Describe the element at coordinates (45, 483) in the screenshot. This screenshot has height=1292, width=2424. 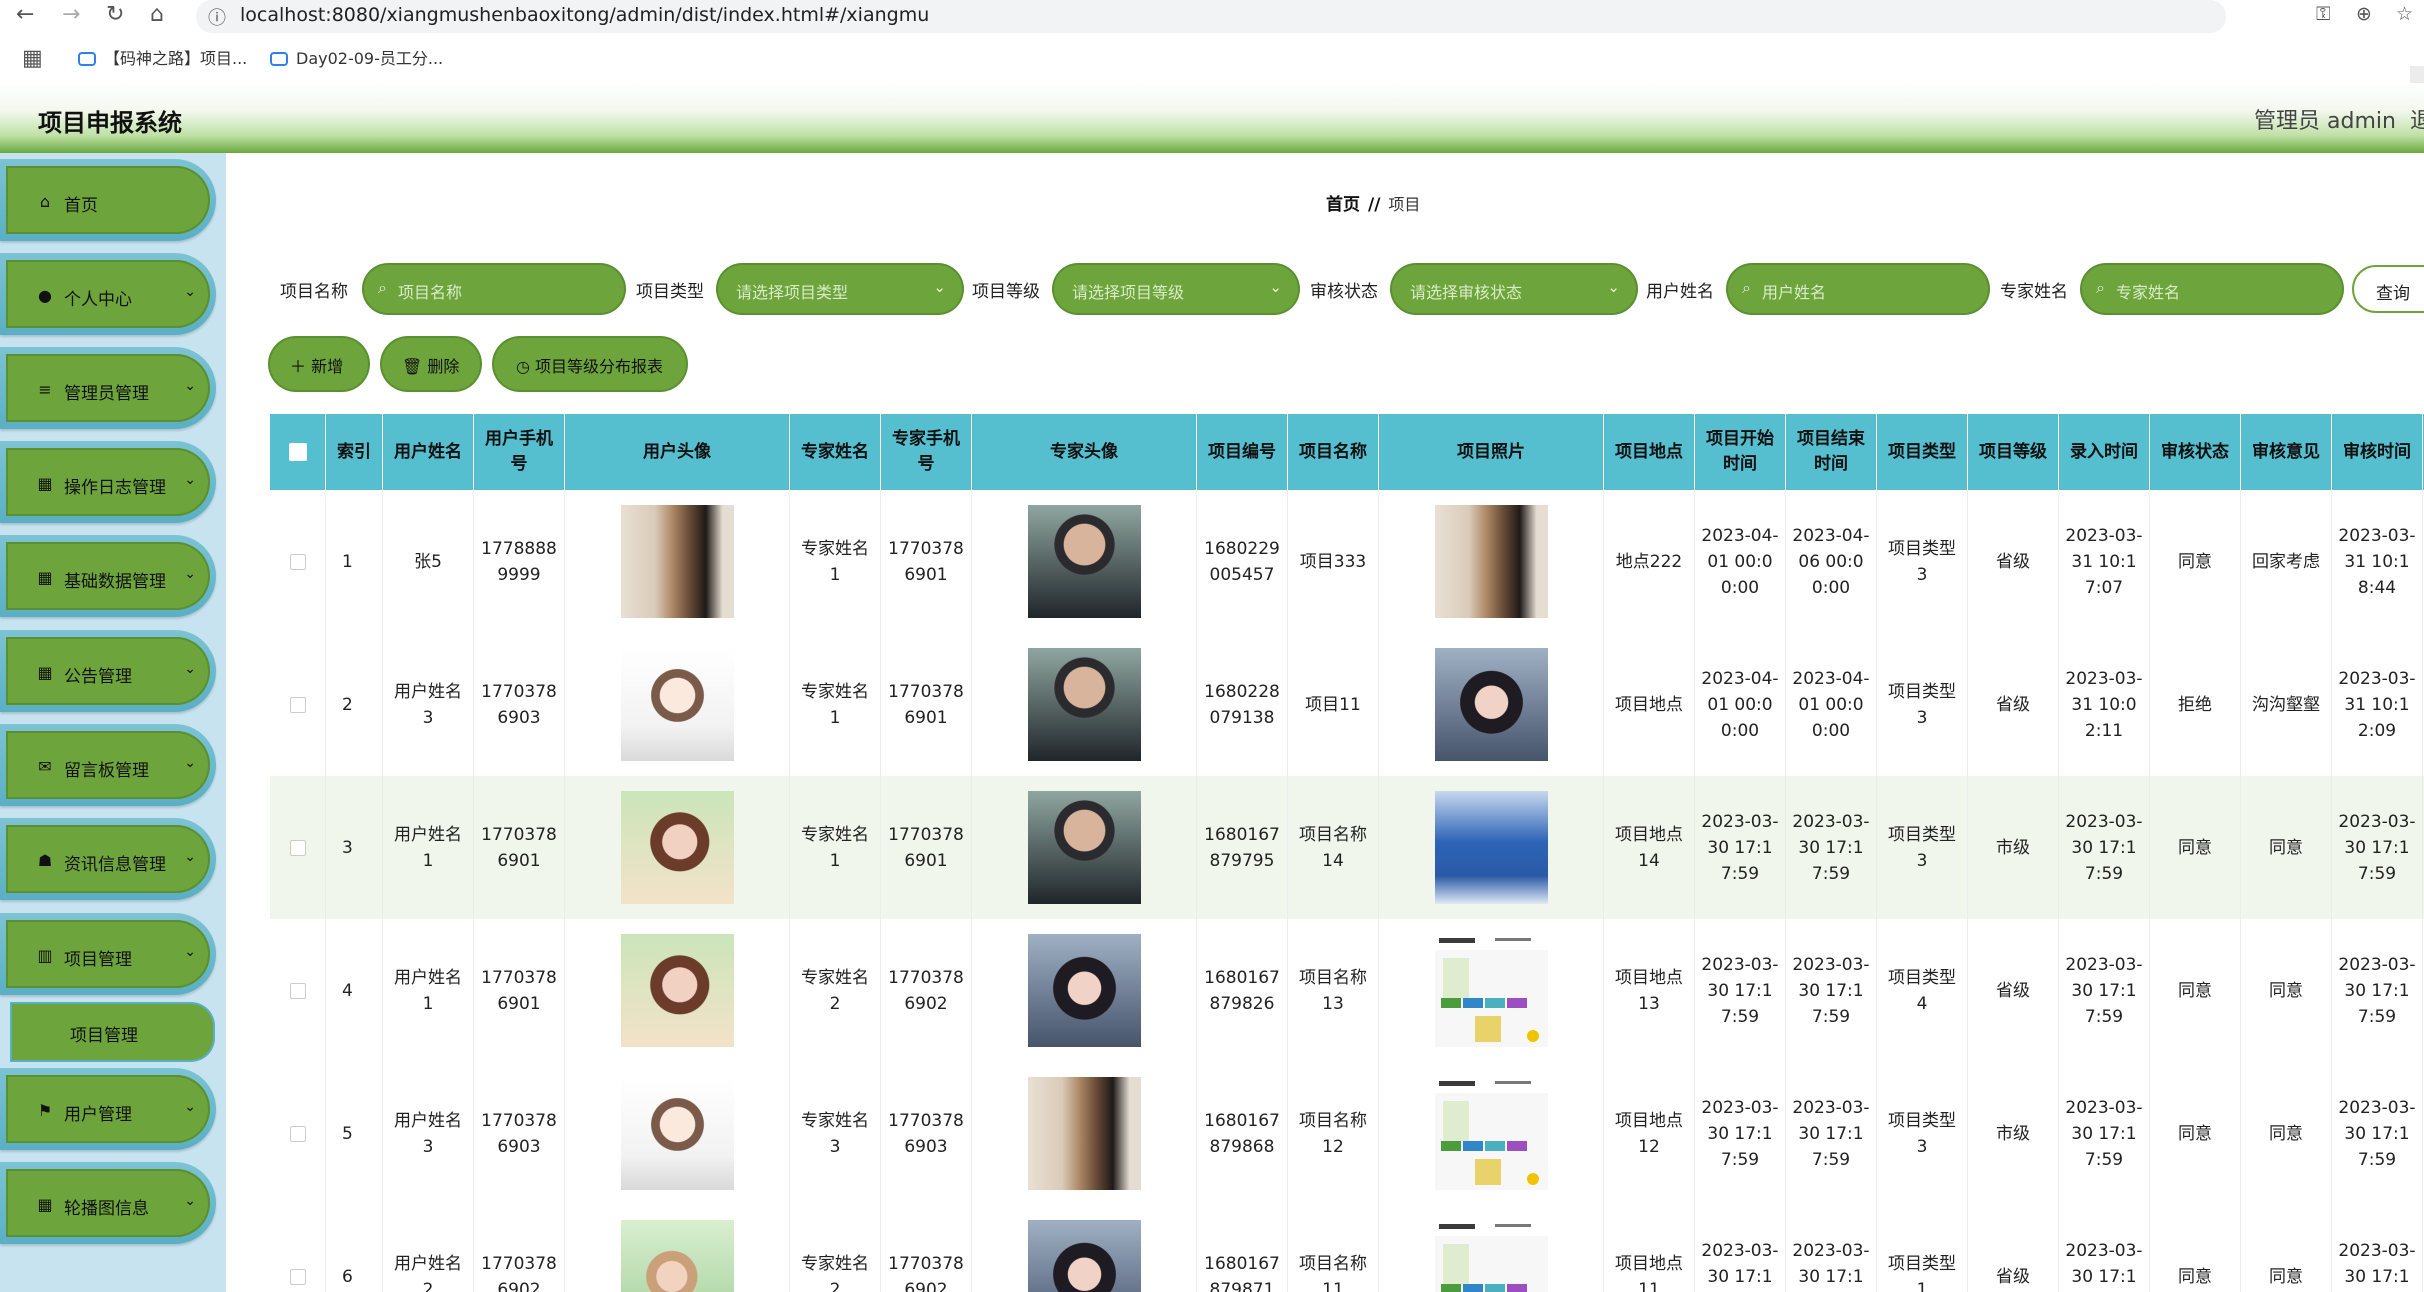
I see `grid-icon: ▦` at that location.